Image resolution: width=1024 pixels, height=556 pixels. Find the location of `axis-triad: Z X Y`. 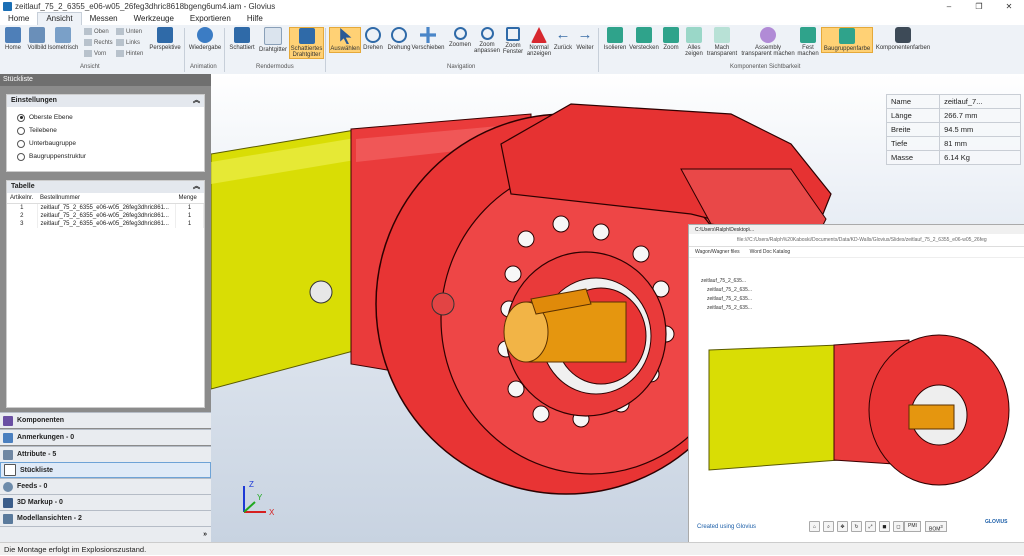

axis-triad: Z X Y is located at coordinates (259, 498).